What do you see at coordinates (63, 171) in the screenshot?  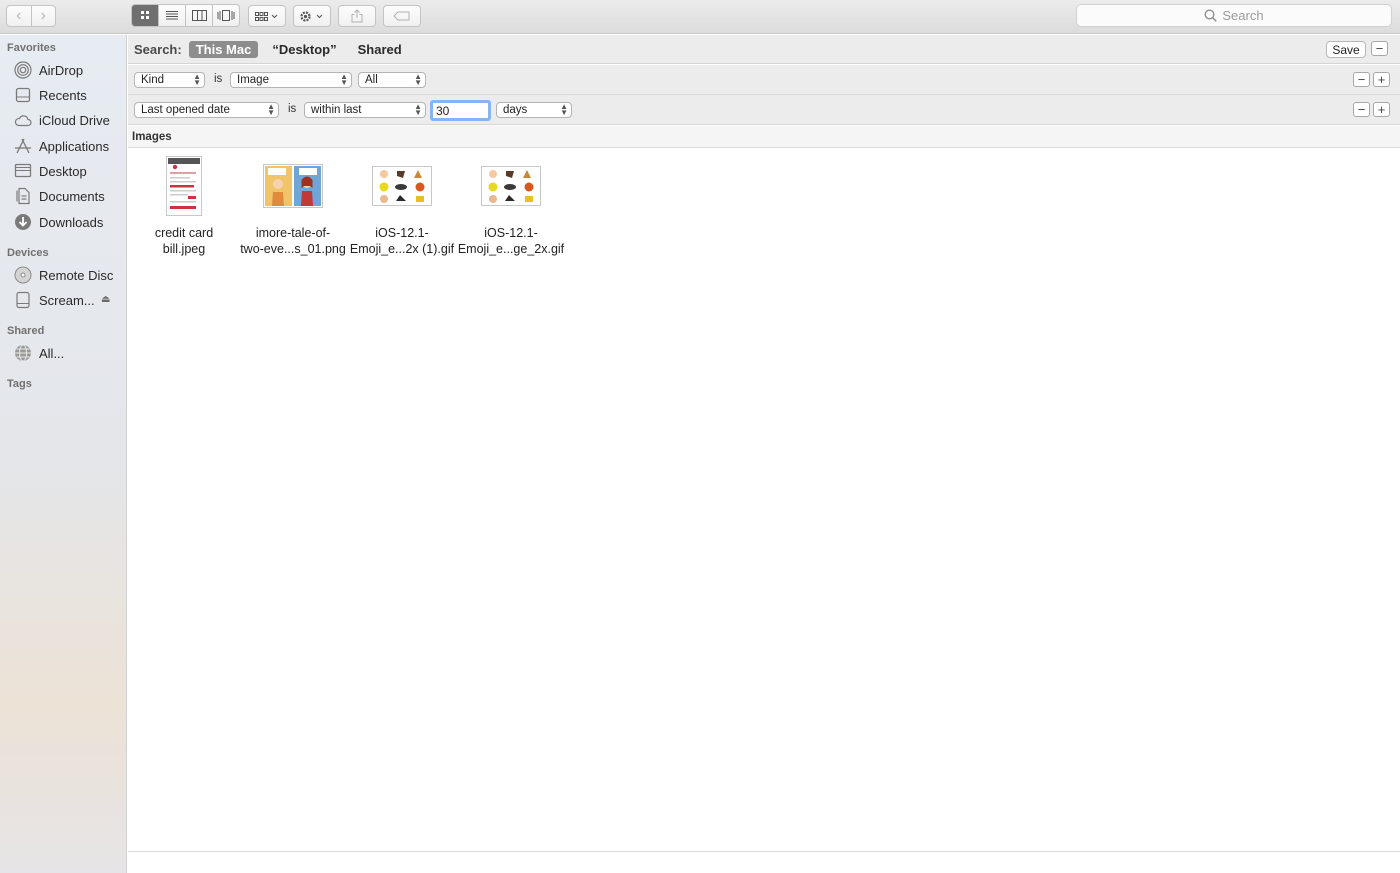 I see `sidebar-item-label: Desktop` at bounding box center [63, 171].